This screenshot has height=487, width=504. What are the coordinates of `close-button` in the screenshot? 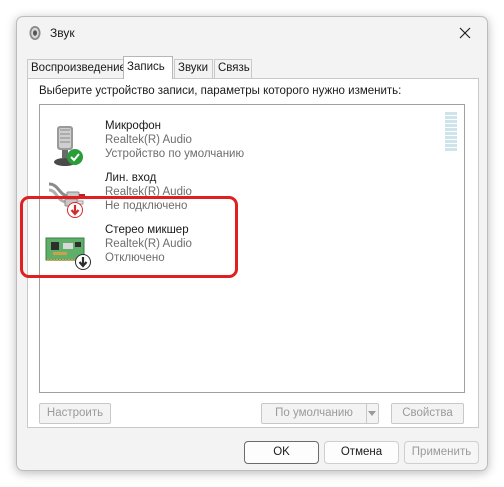 It's located at (465, 33).